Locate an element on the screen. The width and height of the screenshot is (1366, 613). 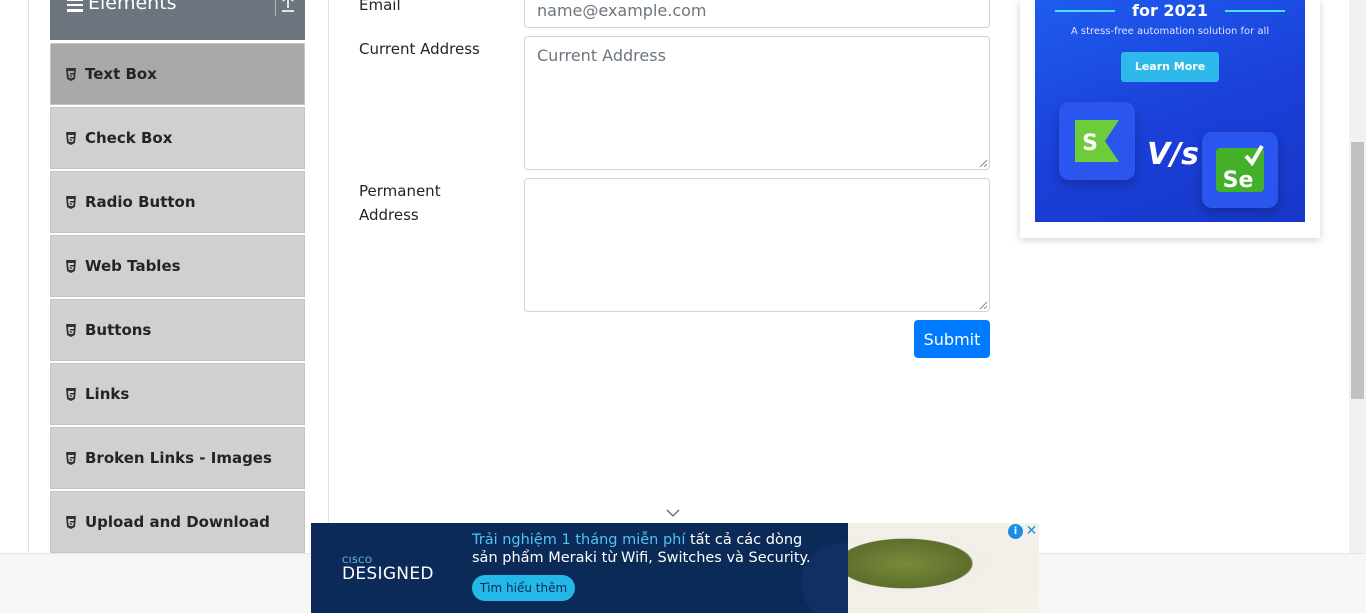
sidebar-item-label: Broken Links - Images is located at coordinates (178, 458).